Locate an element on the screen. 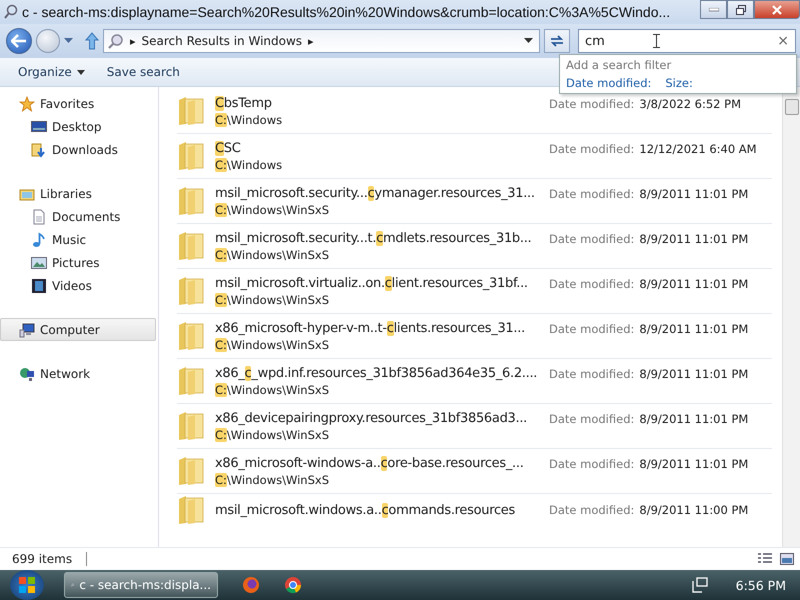 The image size is (800, 600). search-result-item: msil_microsoft.virtualiz..on.client.resources_31bf... C:\Windows\WinSxS Date modified: 8/9/2011 11:01 PM is located at coordinates (474, 291).